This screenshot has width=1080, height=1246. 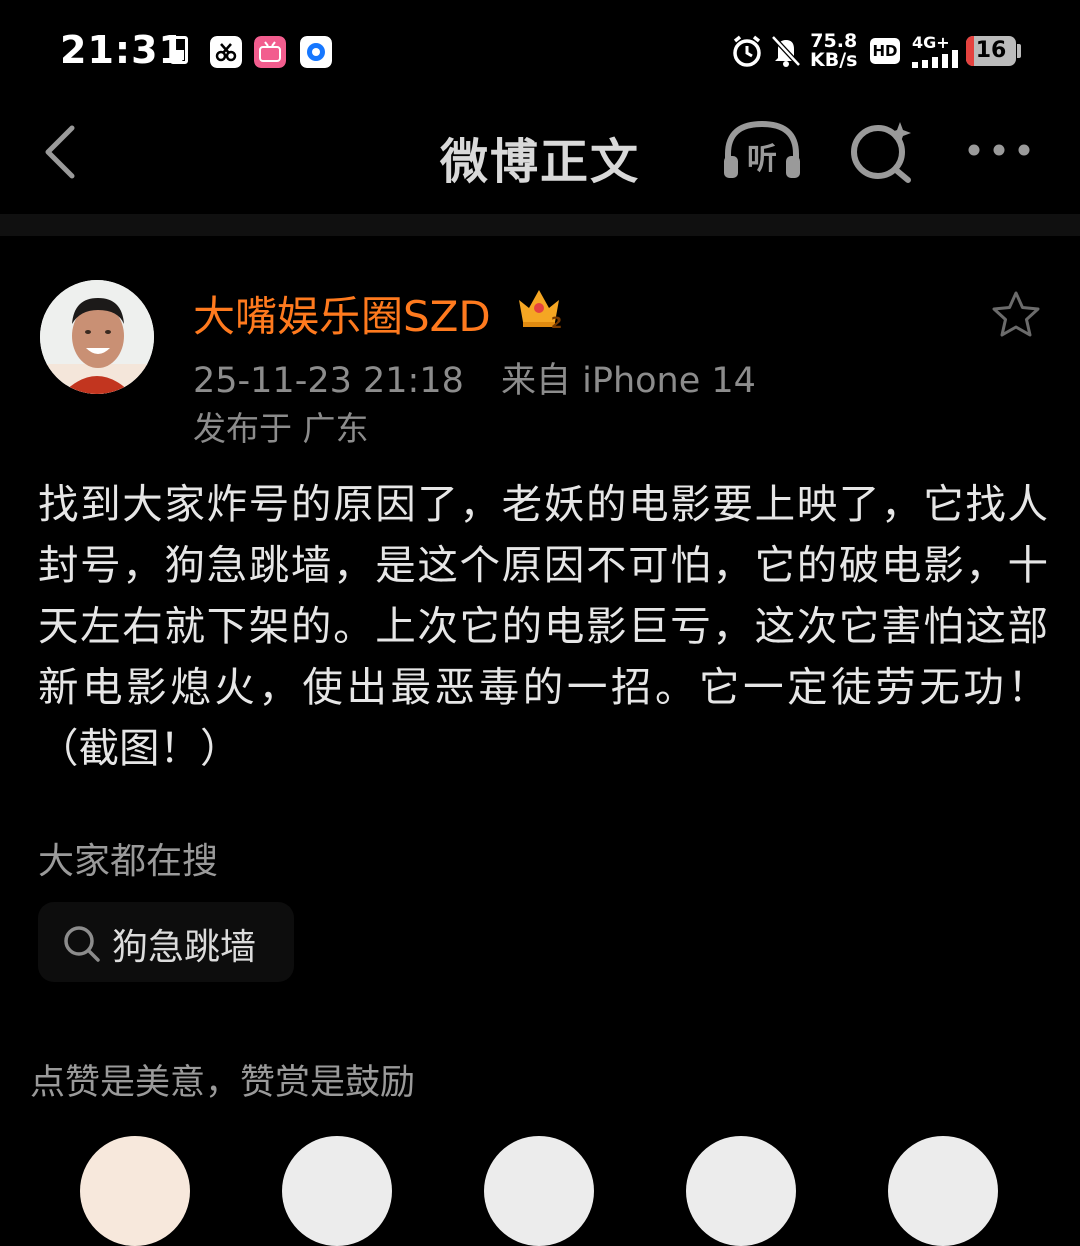 I want to click on scissors-app-icon, so click(x=226, y=52).